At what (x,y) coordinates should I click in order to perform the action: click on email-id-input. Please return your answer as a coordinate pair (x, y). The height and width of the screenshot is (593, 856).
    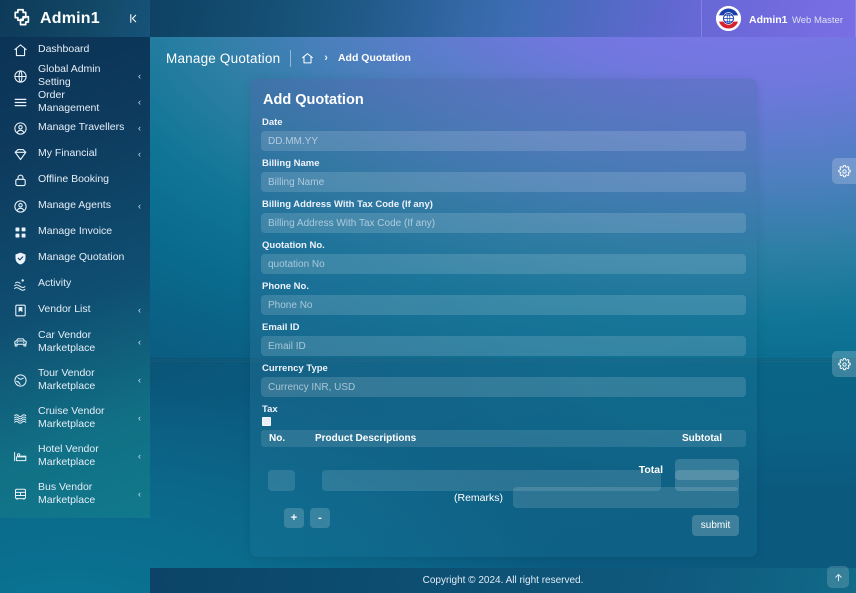
    Looking at the image, I should click on (503, 346).